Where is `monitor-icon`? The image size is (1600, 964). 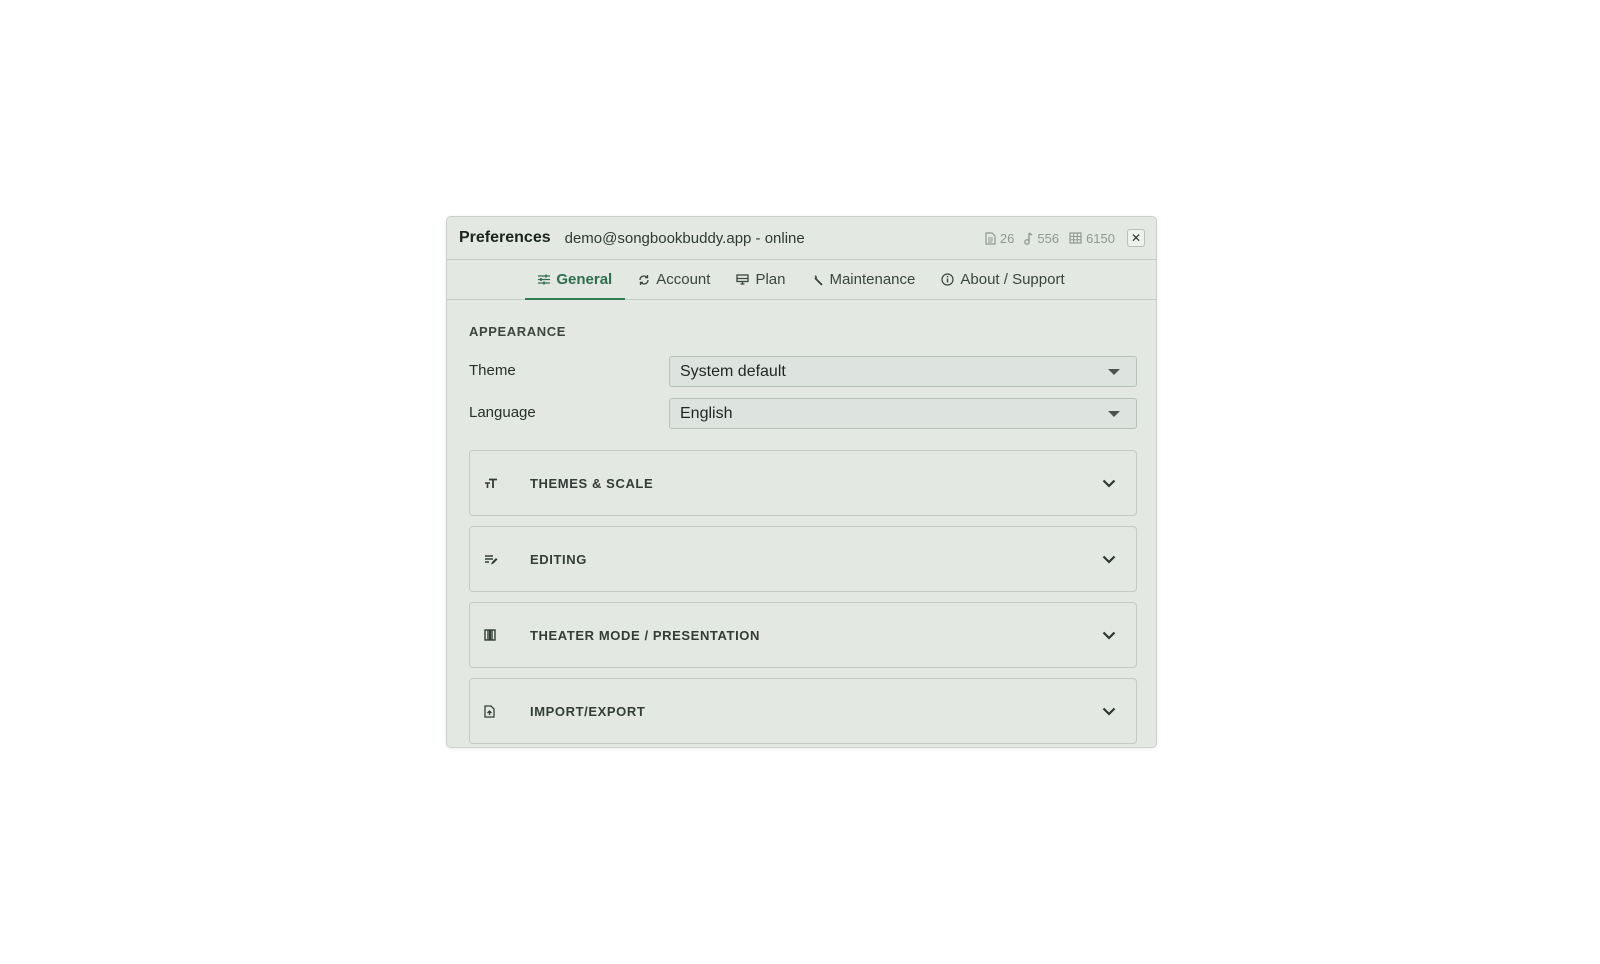
monitor-icon is located at coordinates (743, 279).